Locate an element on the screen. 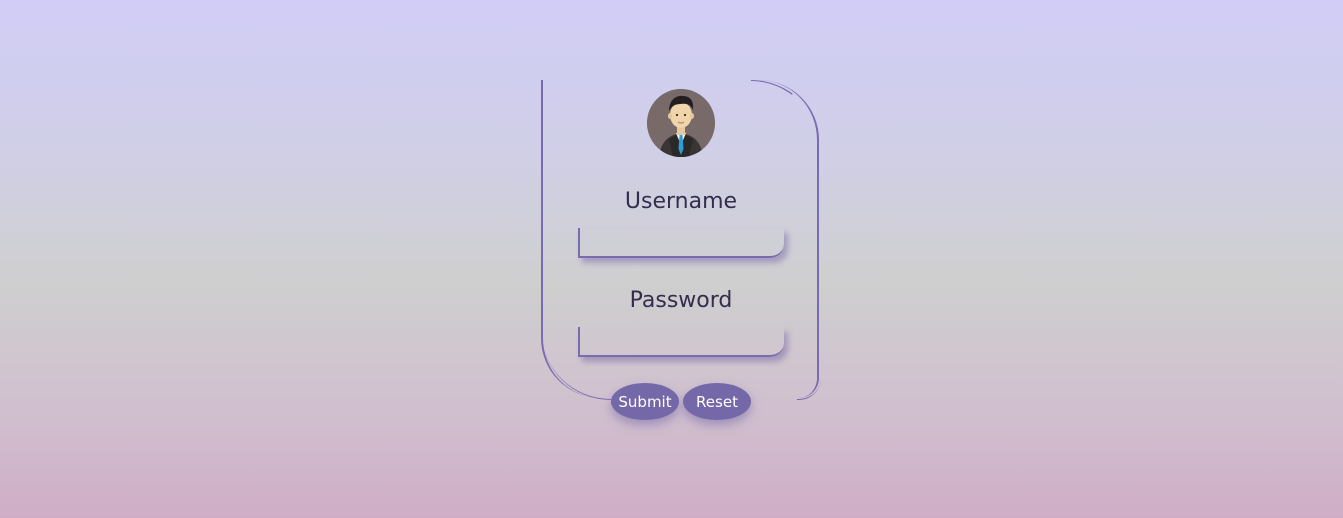 This screenshot has width=1343, height=518. username-input is located at coordinates (681, 243).